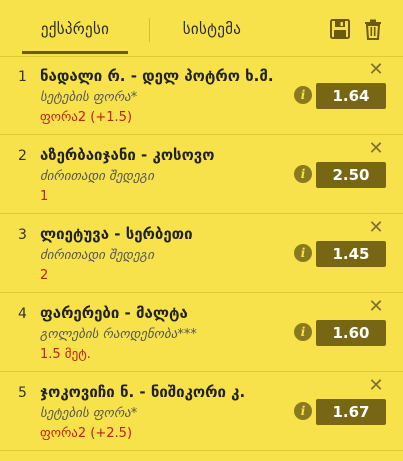 The height and width of the screenshot is (461, 403). Describe the element at coordinates (351, 254) in the screenshot. I see `odds-value: 1.45` at that location.